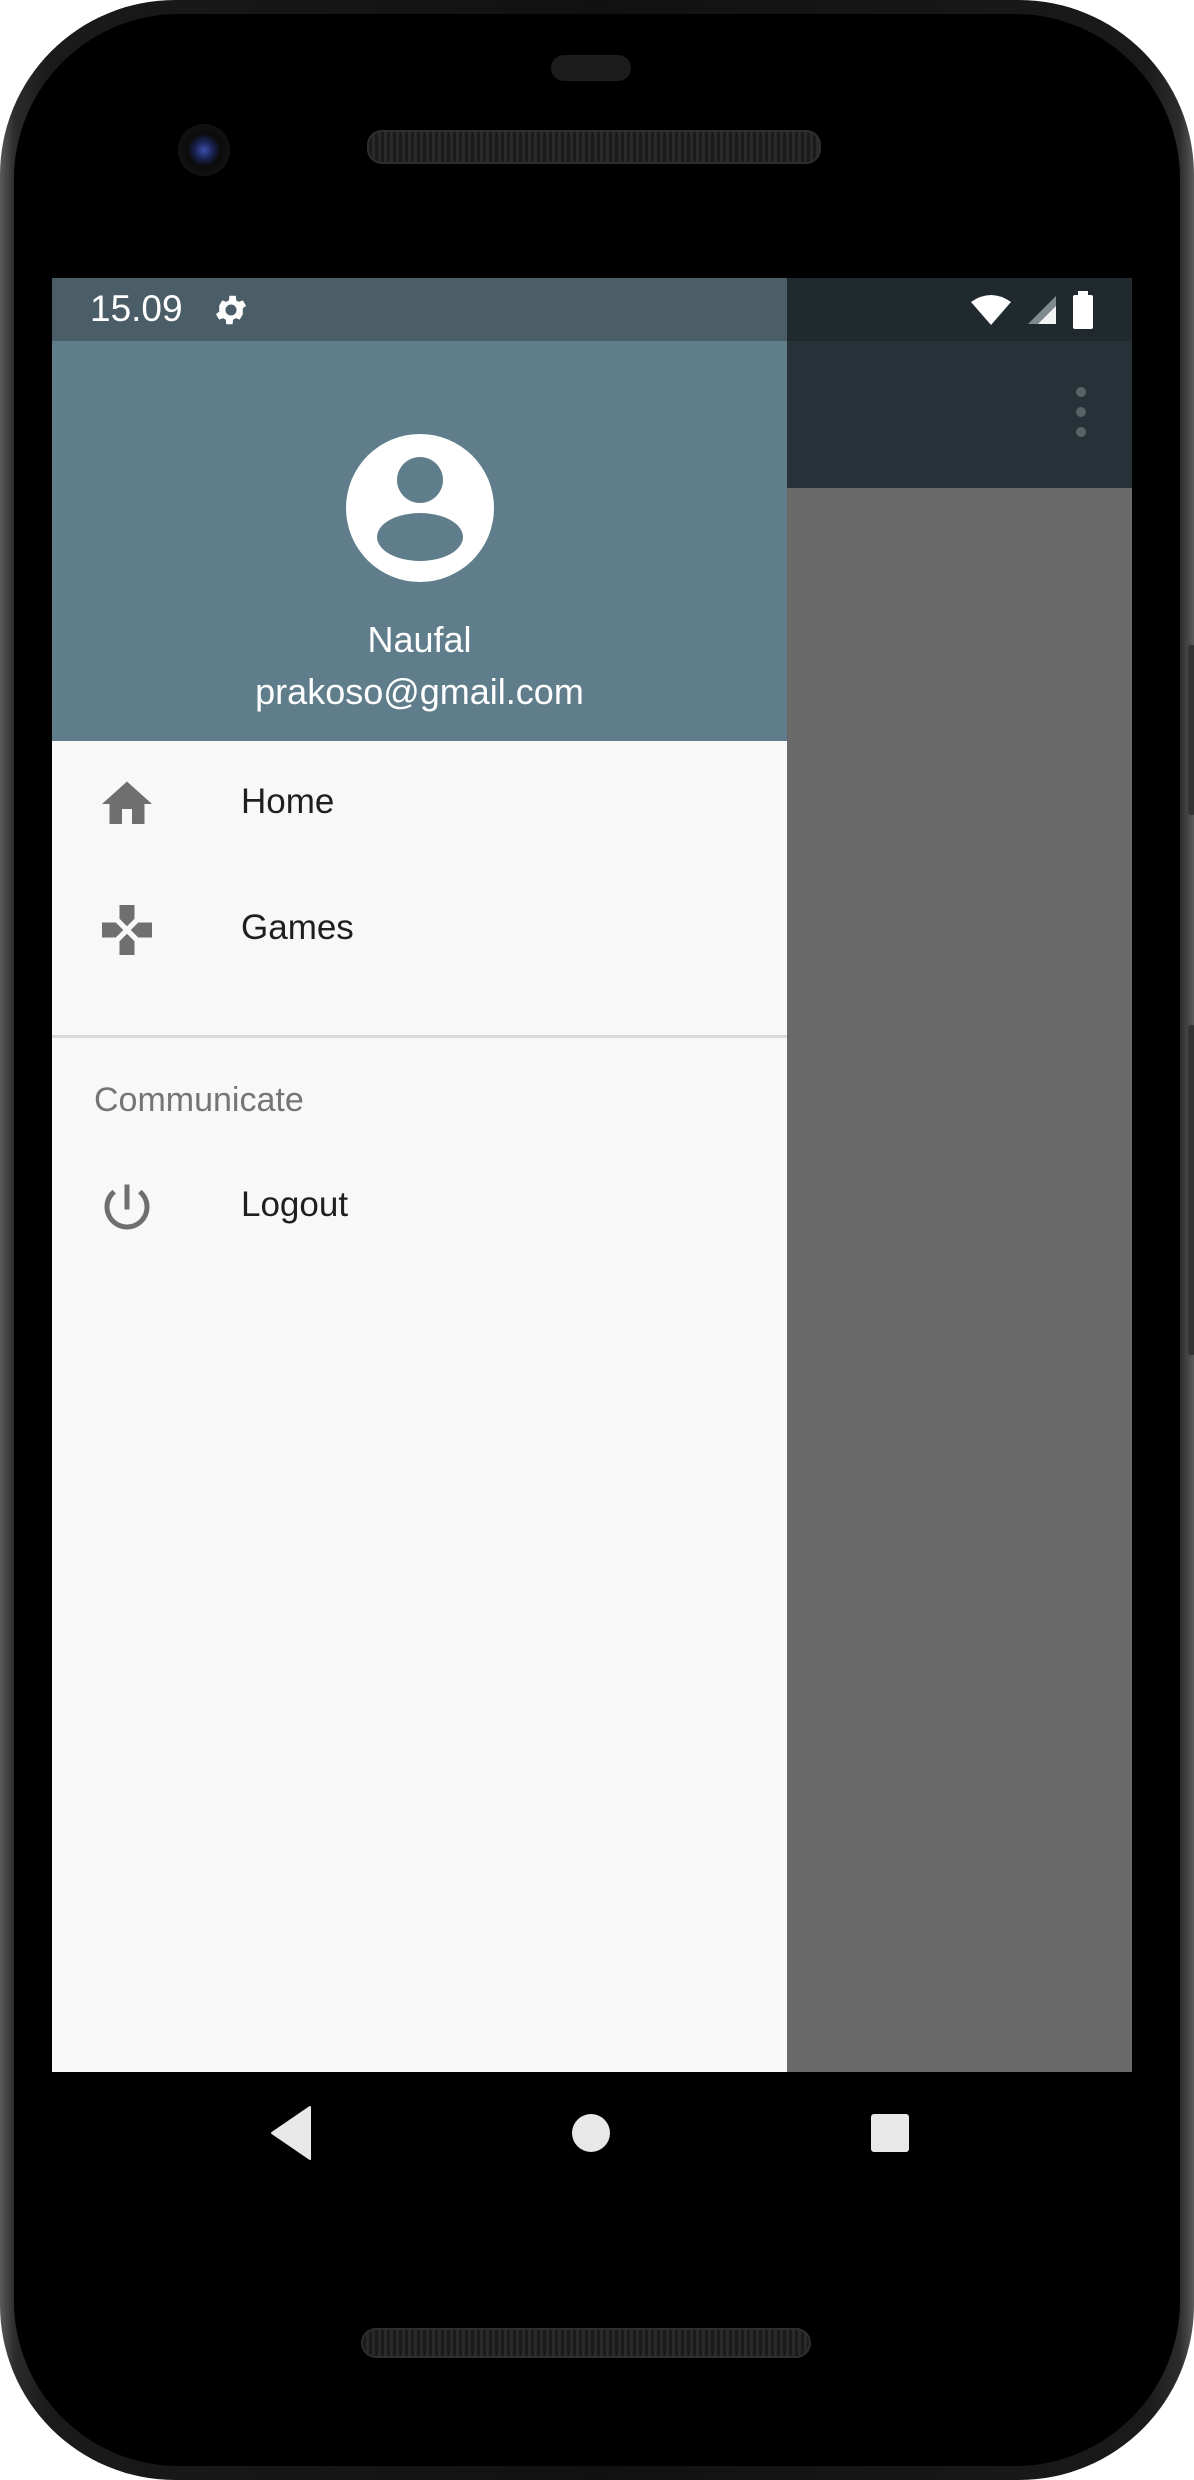  What do you see at coordinates (127, 802) in the screenshot?
I see `home-icon` at bounding box center [127, 802].